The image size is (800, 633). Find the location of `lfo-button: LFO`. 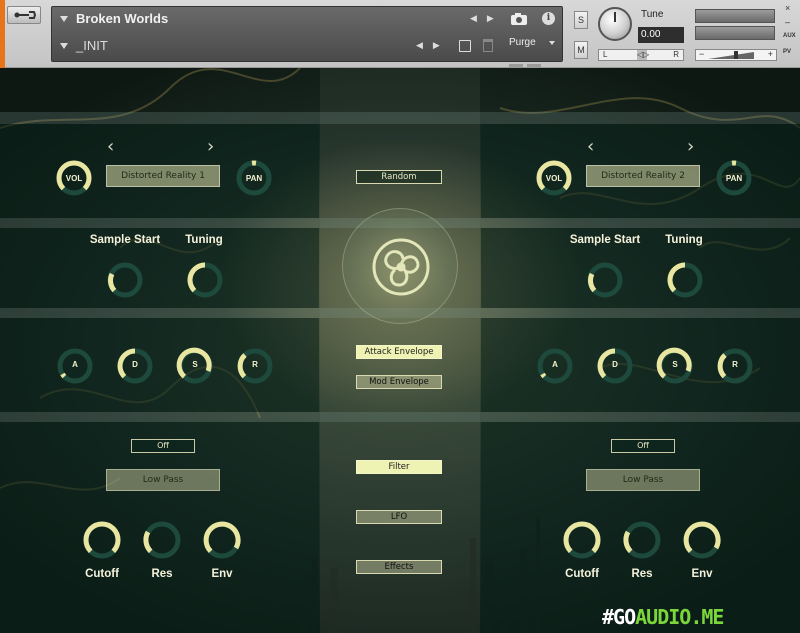

lfo-button: LFO is located at coordinates (399, 517).